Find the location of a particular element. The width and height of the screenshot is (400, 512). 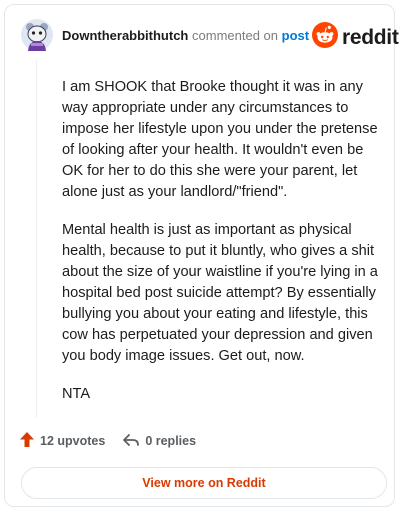

view-more-on-reddit-button: View more on Reddit is located at coordinates (204, 483).